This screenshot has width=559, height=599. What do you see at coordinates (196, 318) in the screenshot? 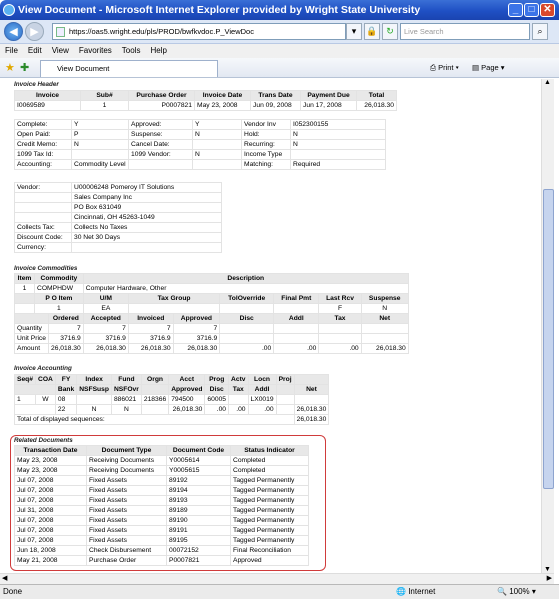
I see `col-header: Approved` at bounding box center [196, 318].